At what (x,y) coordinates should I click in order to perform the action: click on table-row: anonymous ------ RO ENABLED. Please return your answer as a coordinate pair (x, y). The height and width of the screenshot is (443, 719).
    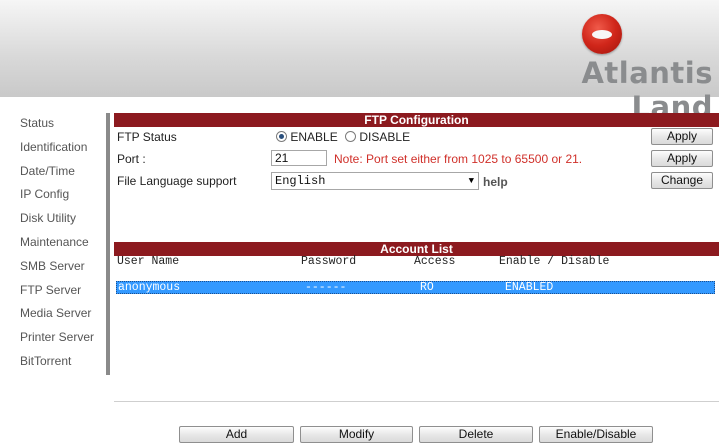
    Looking at the image, I should click on (415, 287).